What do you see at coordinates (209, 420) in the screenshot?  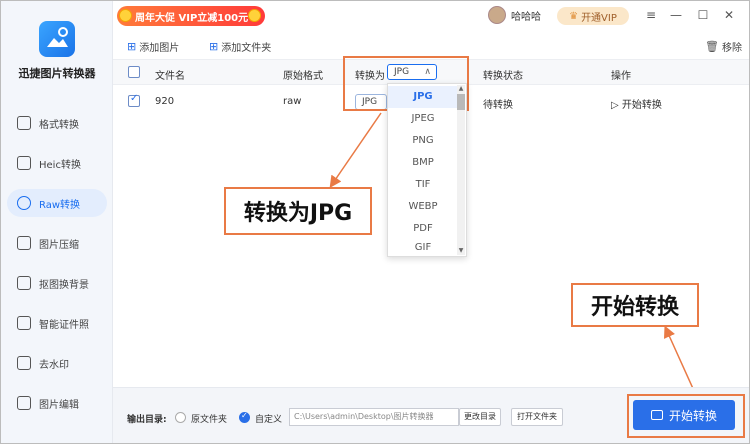 I see `option-original-label: 原文件夹` at bounding box center [209, 420].